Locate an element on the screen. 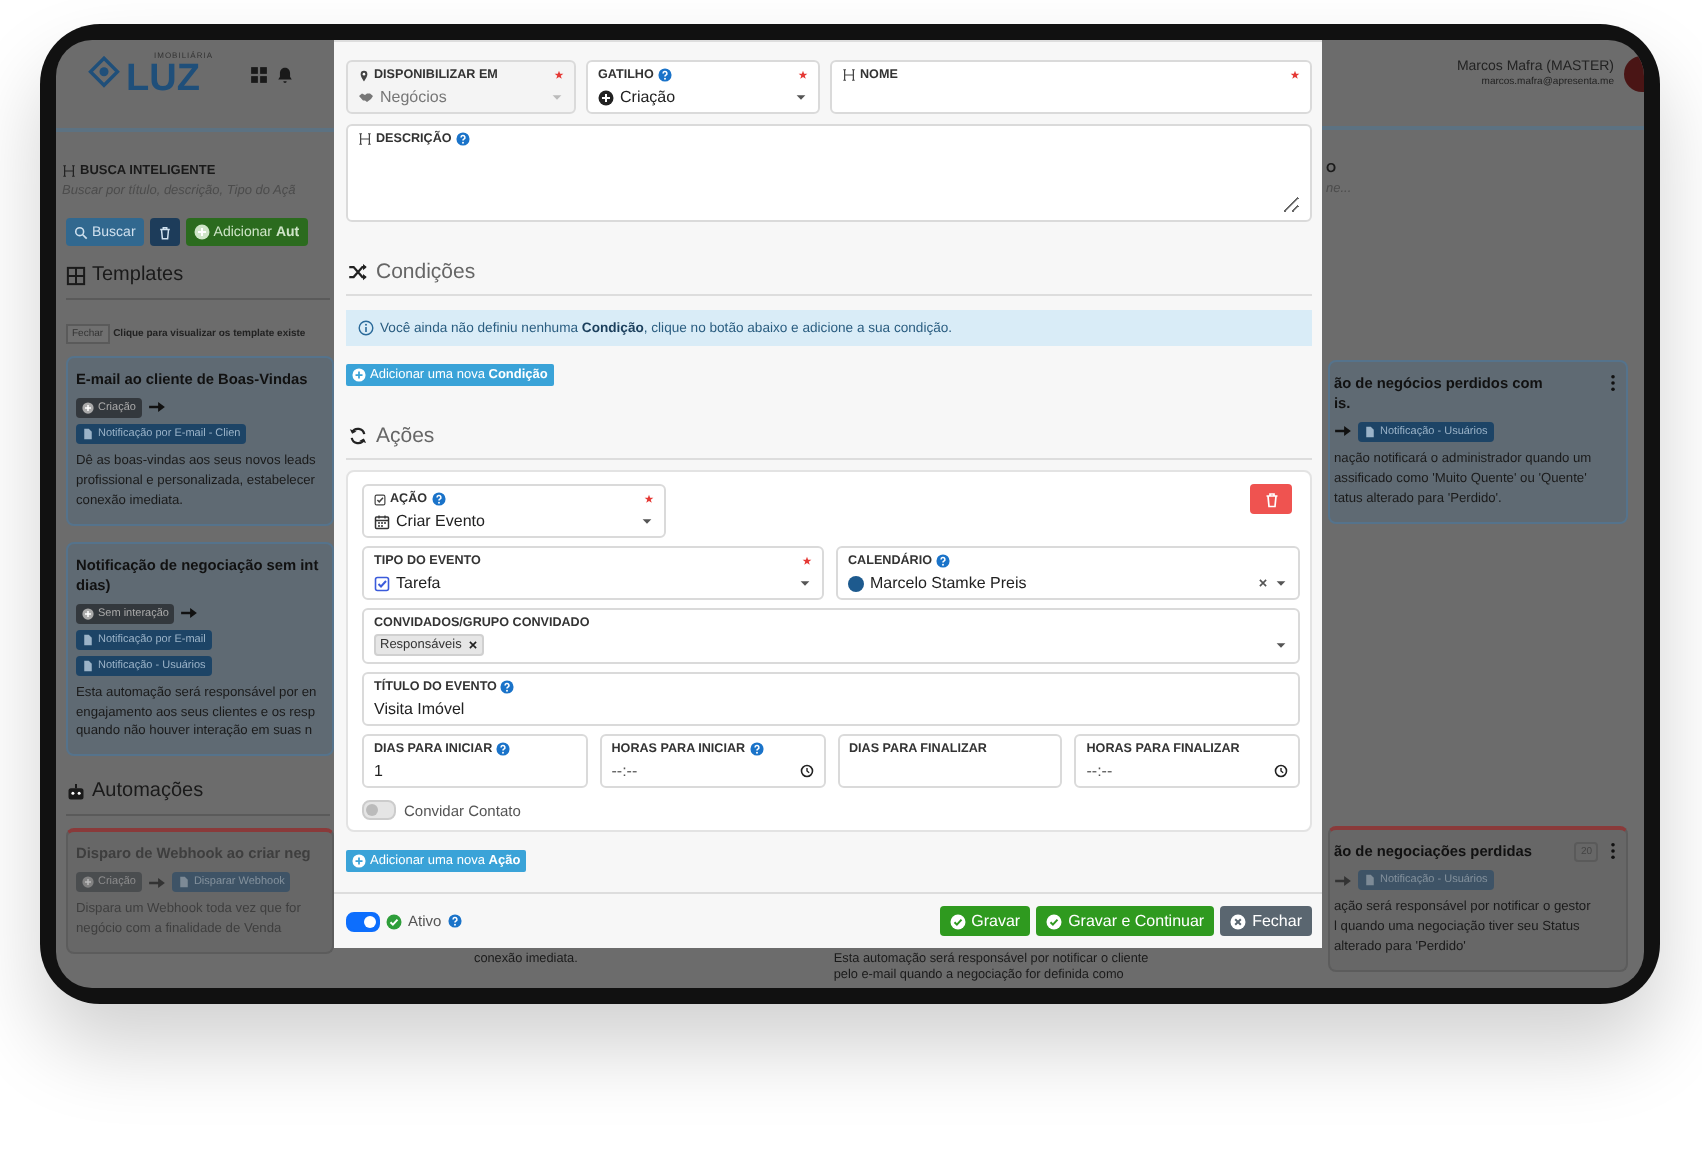 The image size is (1702, 1158). number-input: 1 is located at coordinates (475, 771).